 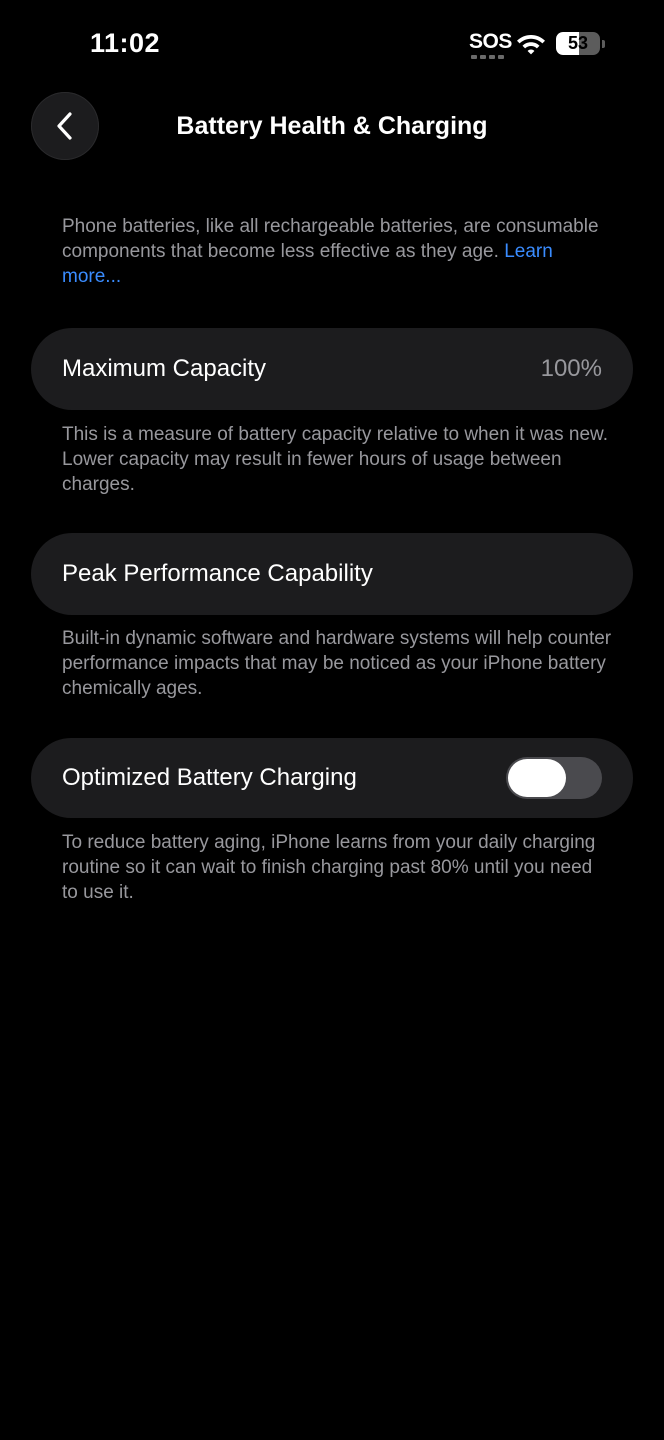 I want to click on battery-level: 53, so click(x=578, y=43).